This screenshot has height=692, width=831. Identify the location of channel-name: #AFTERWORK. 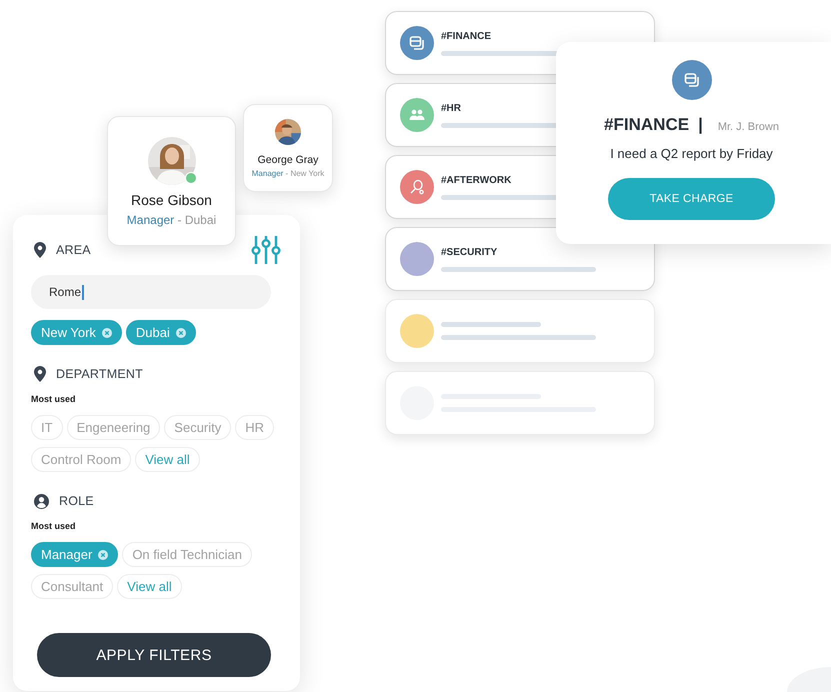
(476, 180).